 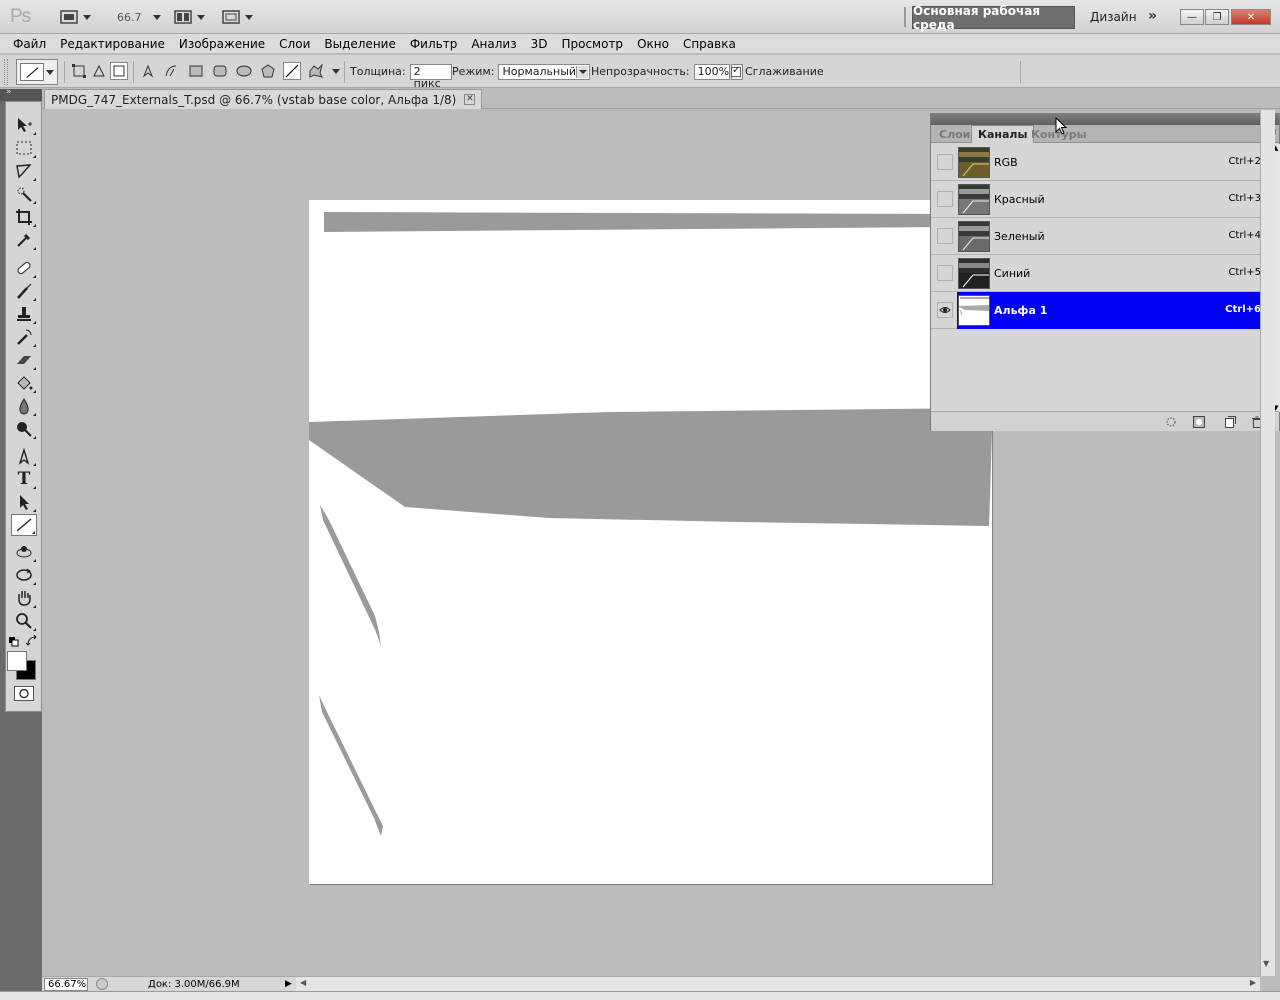 What do you see at coordinates (993, 18) in the screenshot?
I see `workspace-essentials-button: Основная рабочая среда` at bounding box center [993, 18].